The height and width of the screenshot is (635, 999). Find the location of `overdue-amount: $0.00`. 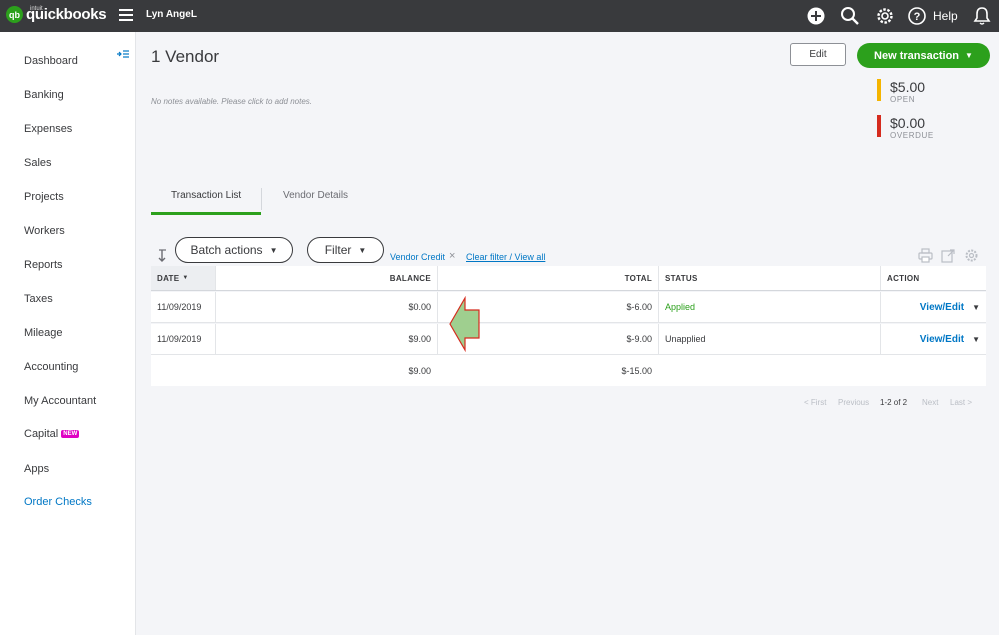

overdue-amount: $0.00 is located at coordinates (908, 123).